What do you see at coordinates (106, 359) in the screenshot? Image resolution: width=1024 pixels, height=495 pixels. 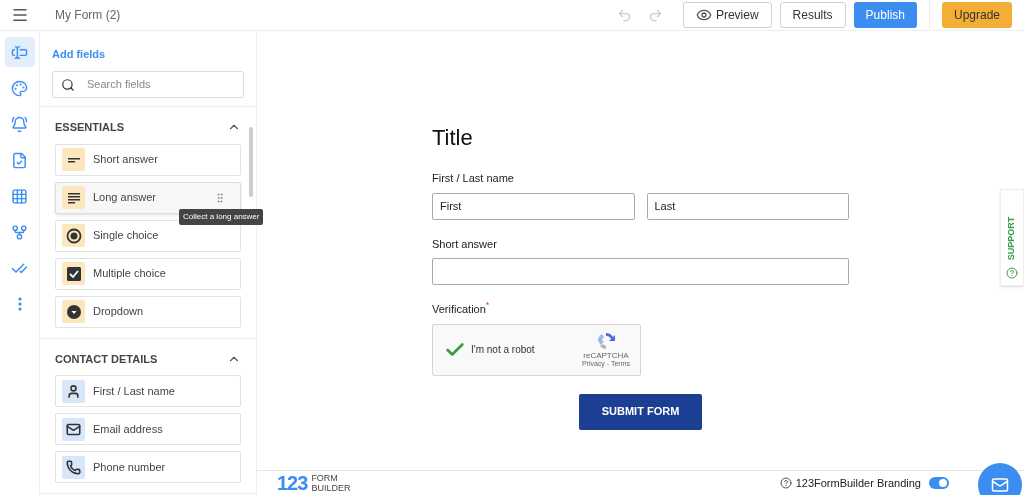 I see `section-title: CONTACT DETAILS` at bounding box center [106, 359].